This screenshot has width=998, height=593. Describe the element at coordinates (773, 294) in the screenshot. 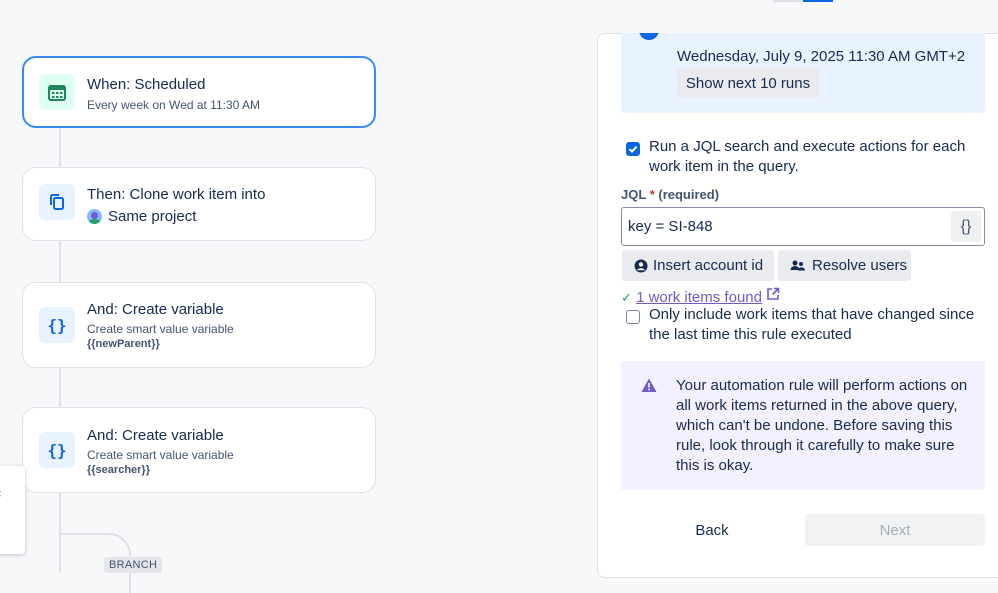

I see `external-link-icon` at that location.